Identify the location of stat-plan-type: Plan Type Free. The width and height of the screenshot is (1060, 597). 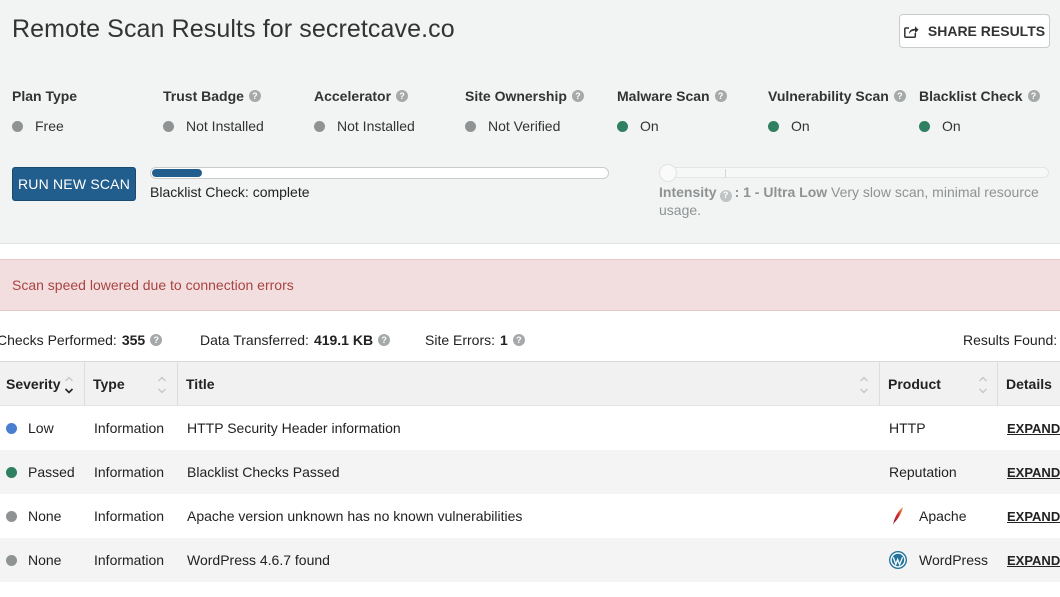
(87, 111).